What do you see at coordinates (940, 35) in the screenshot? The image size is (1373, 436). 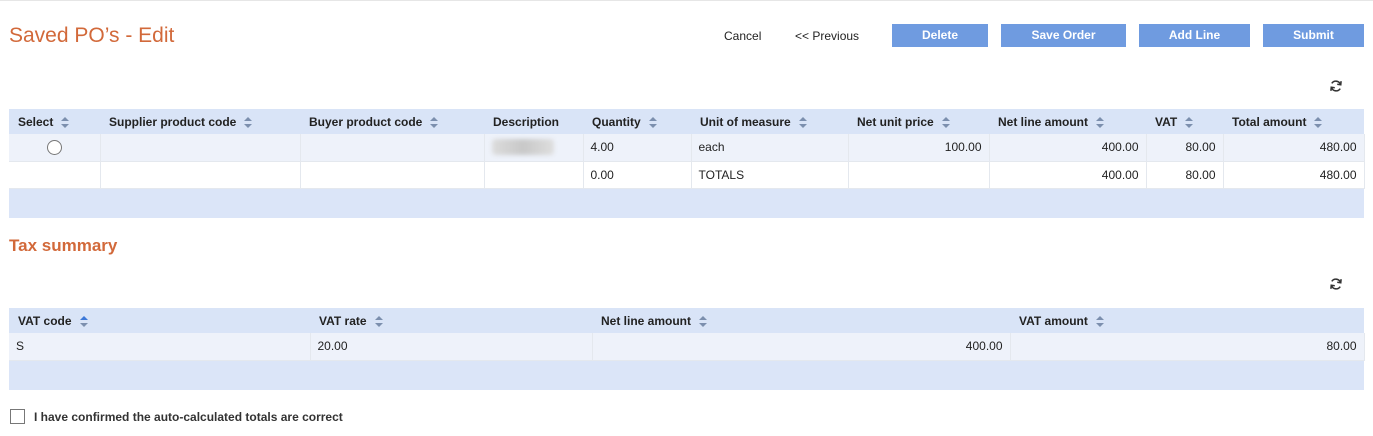 I see `delete-button: Delete` at bounding box center [940, 35].